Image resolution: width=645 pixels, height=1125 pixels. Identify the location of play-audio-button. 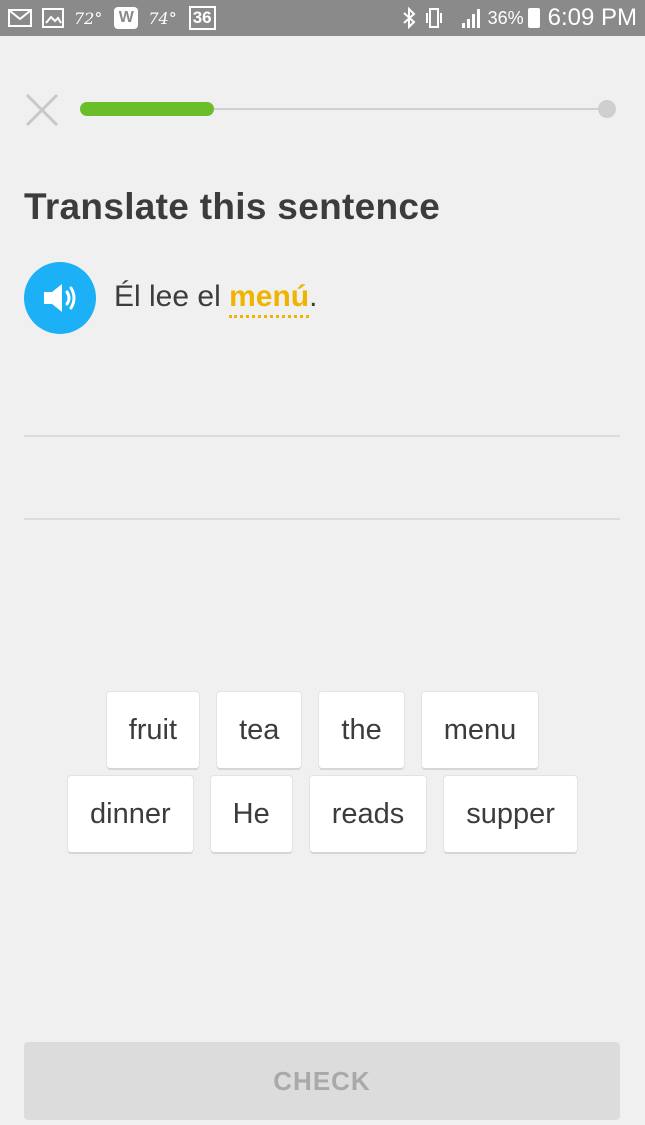
(60, 298).